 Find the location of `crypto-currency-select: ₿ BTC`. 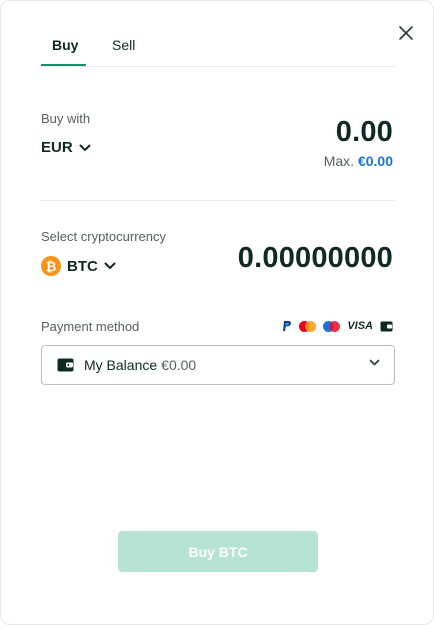

crypto-currency-select: ₿ BTC is located at coordinates (78, 266).